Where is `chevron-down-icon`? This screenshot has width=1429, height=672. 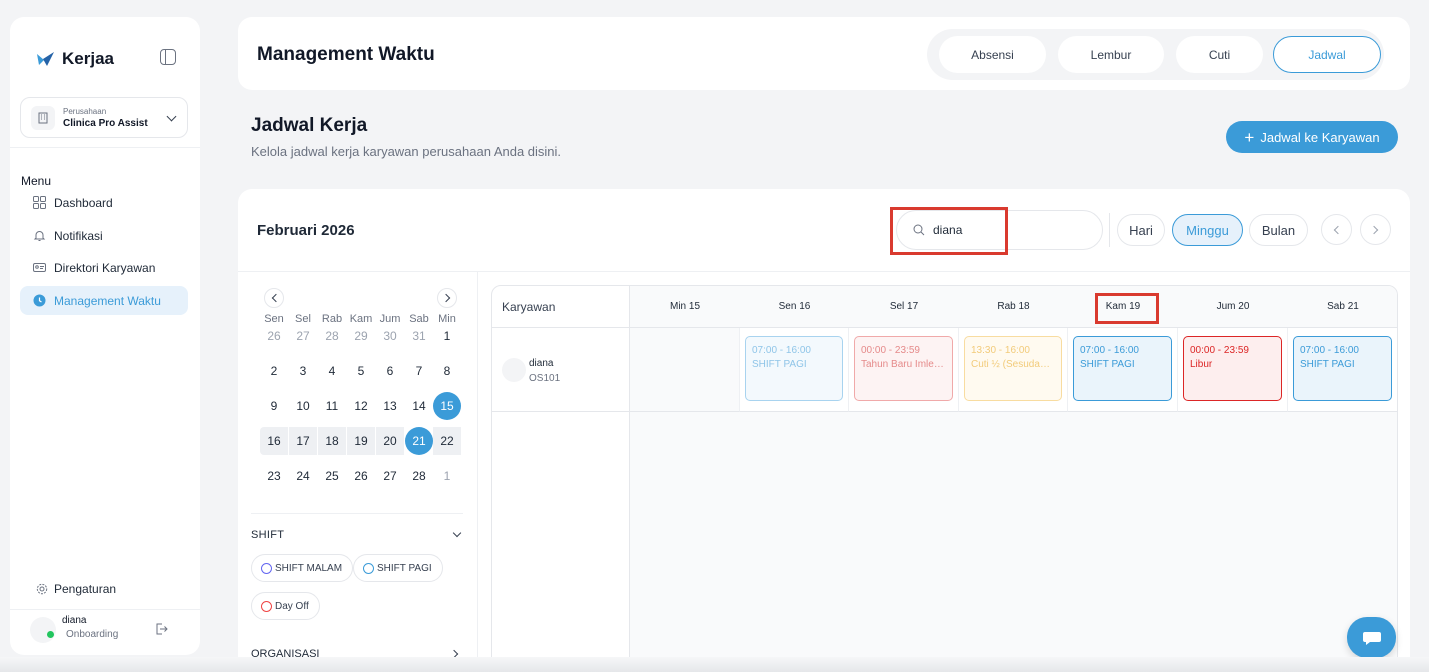 chevron-down-icon is located at coordinates (457, 533).